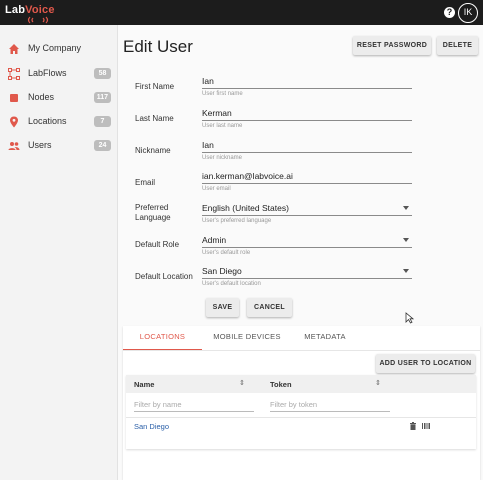 The height and width of the screenshot is (480, 483). I want to click on sidebar-item-label: Locations, so click(47, 121).